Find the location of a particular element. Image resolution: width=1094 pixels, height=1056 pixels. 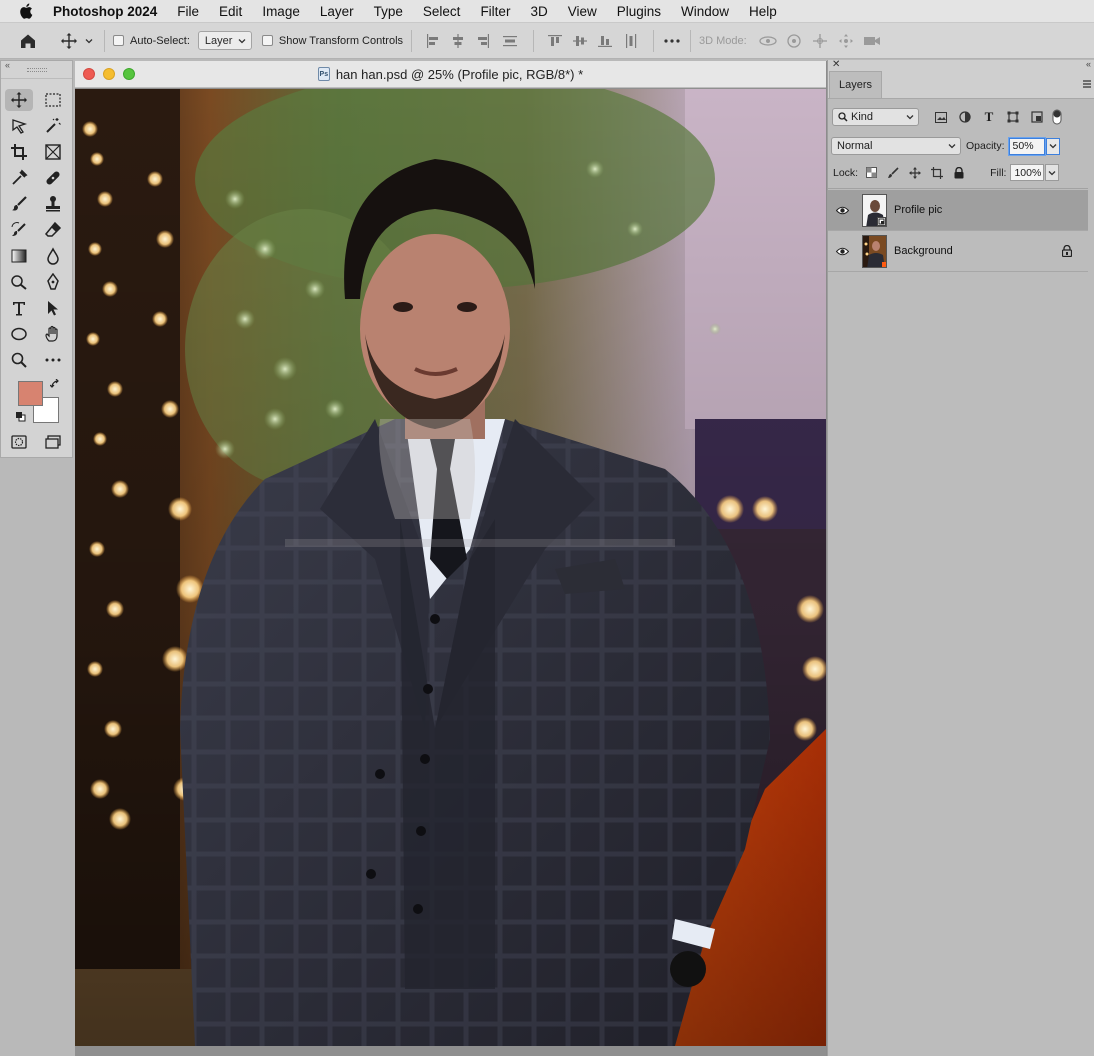

gradient-tool is located at coordinates (19, 256).